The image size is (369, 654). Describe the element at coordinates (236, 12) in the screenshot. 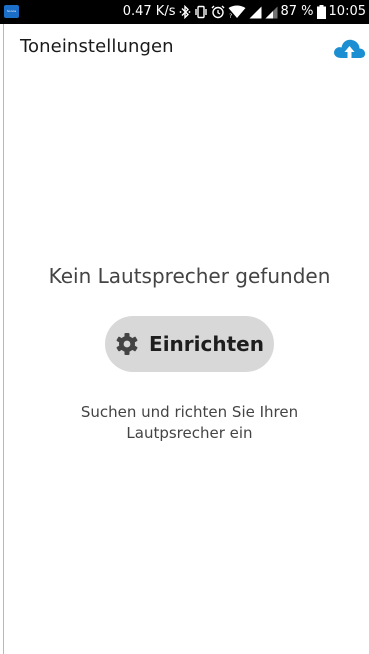

I see `wifi-icon: ?` at that location.